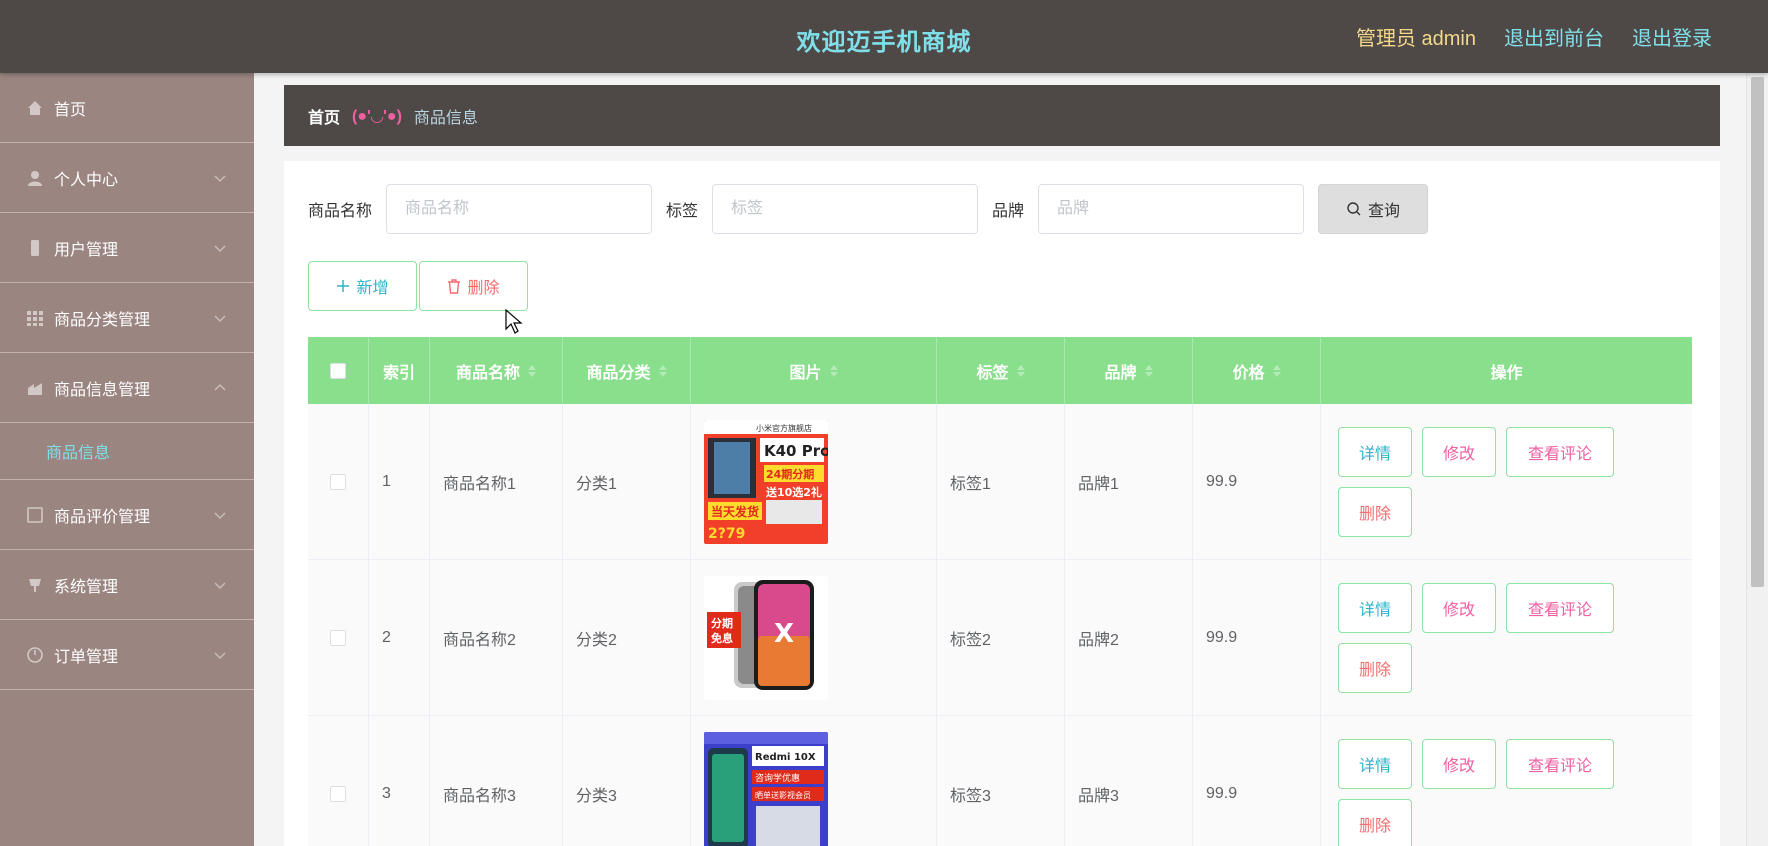  I want to click on tag-label: 标签, so click(682, 211).